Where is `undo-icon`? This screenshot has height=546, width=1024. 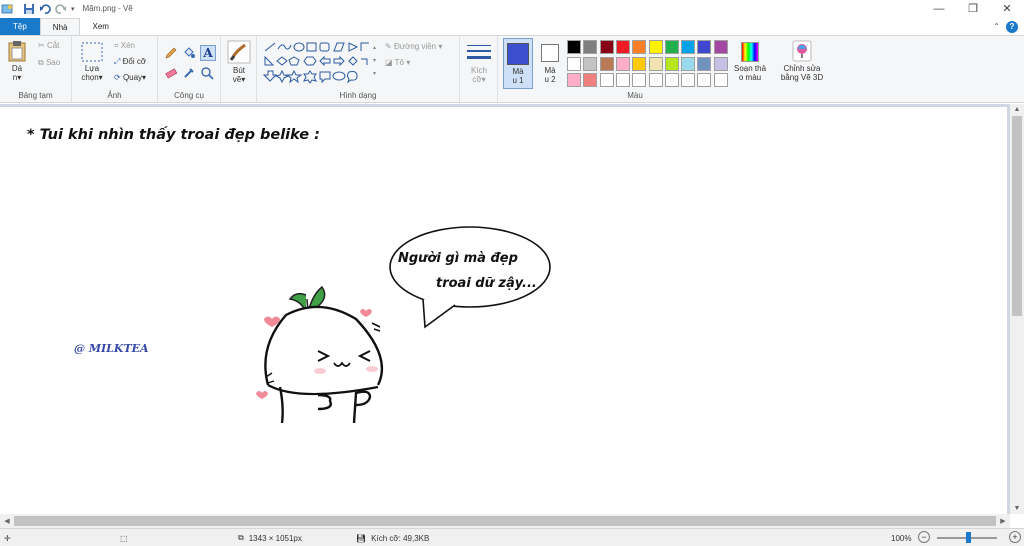 undo-icon is located at coordinates (45, 9).